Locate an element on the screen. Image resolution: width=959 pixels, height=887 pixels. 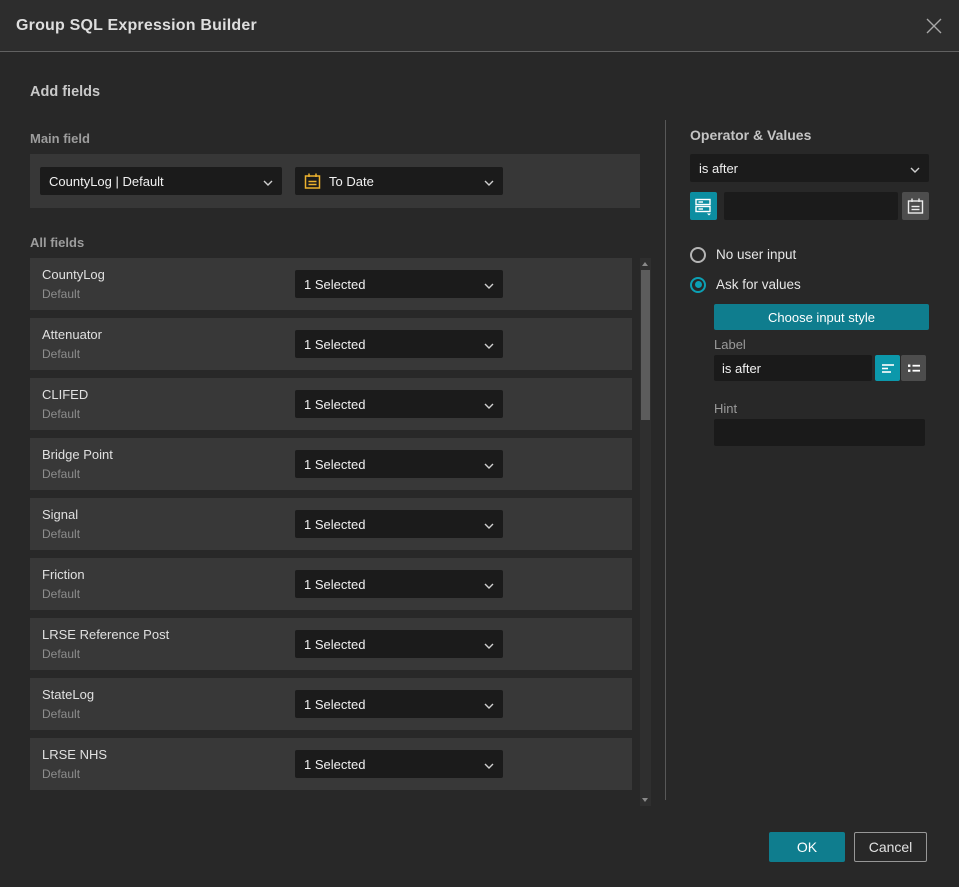
label-caption: Label is located at coordinates (730, 344).